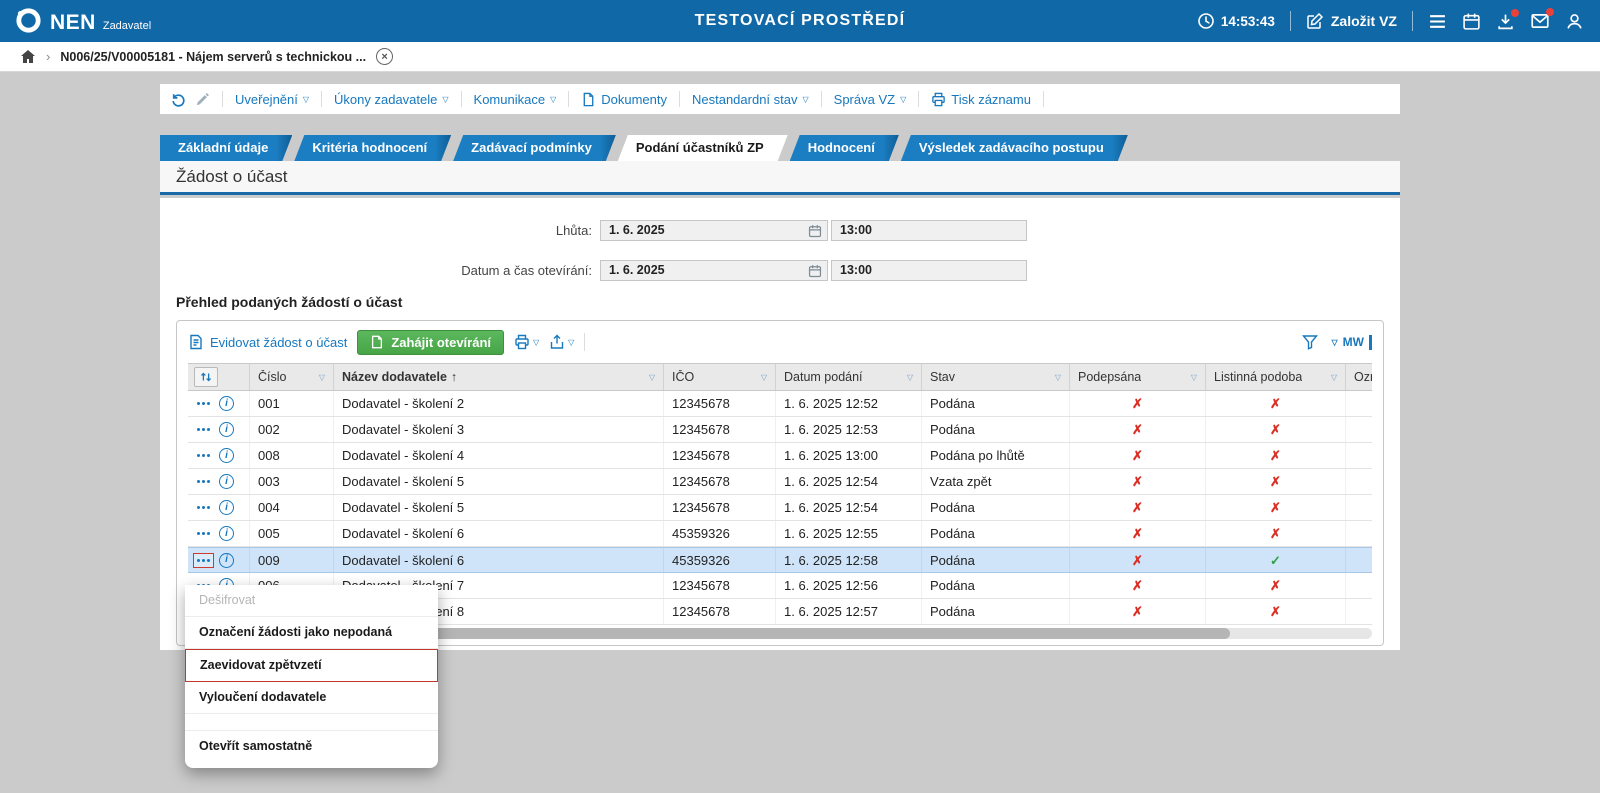 This screenshot has width=1600, height=793. What do you see at coordinates (1014, 148) in the screenshot?
I see `tab-vysledek-zadavaciho-postupu: Výsledek zadávacího postupu` at bounding box center [1014, 148].